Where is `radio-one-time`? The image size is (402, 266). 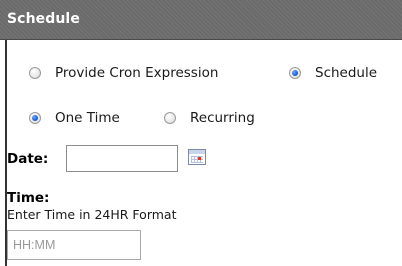
radio-one-time is located at coordinates (35, 118).